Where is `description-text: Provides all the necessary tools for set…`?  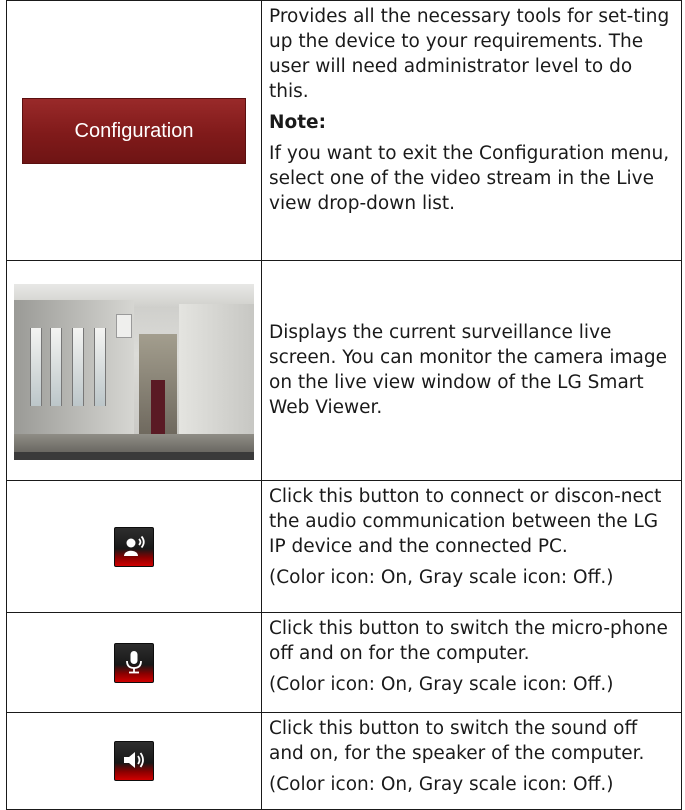
description-text: Provides all the necessary tools for set… is located at coordinates (469, 54).